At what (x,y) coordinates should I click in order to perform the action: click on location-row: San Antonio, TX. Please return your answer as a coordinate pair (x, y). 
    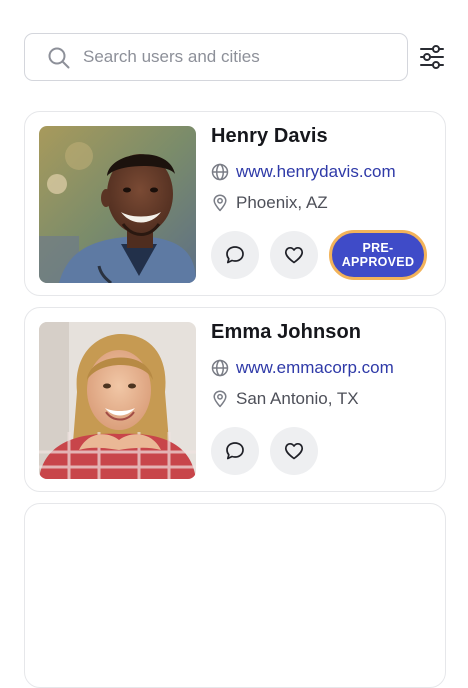
    Looking at the image, I should click on (285, 399).